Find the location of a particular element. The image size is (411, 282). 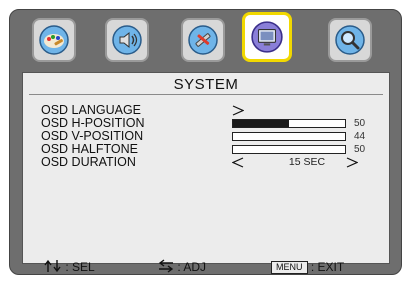

menu-key-icon: MENU is located at coordinates (289, 267).